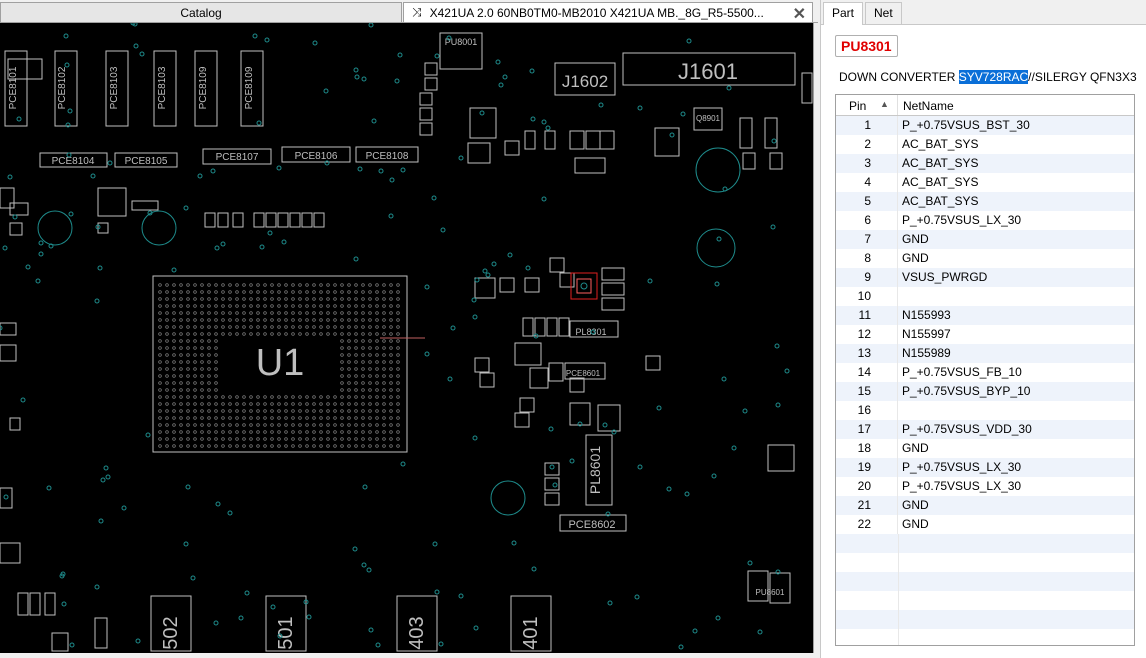 Image resolution: width=1146 pixels, height=658 pixels. I want to click on component-label: 403, so click(417, 632).